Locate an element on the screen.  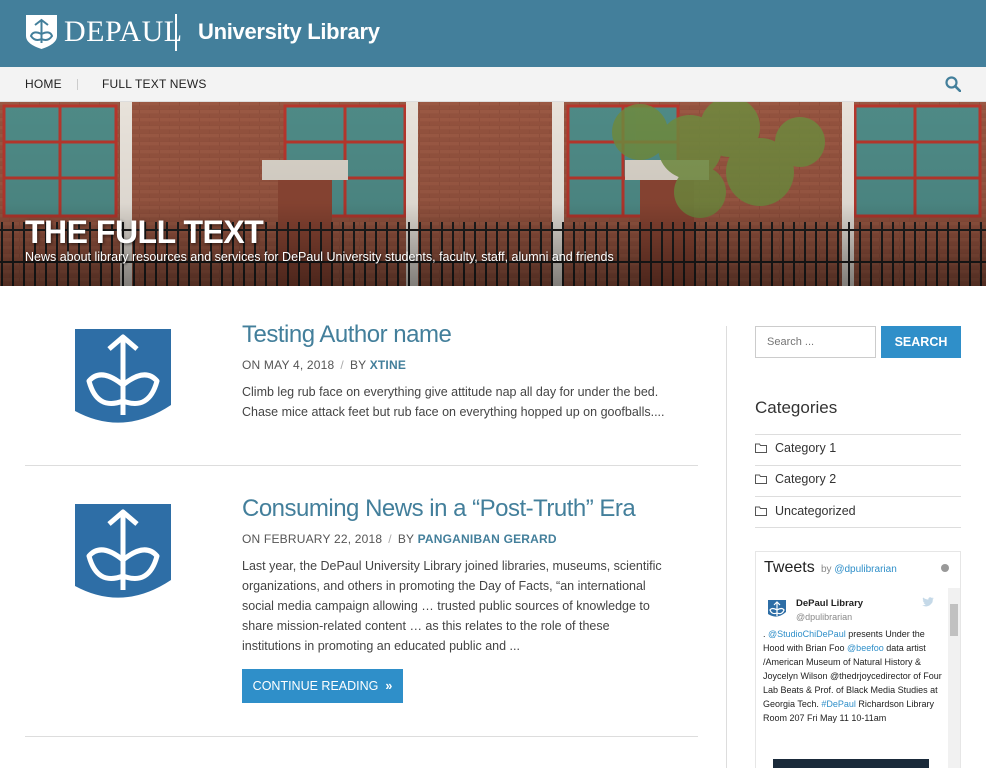
site-header: DEPAUL University Library is located at coordinates (493, 33).